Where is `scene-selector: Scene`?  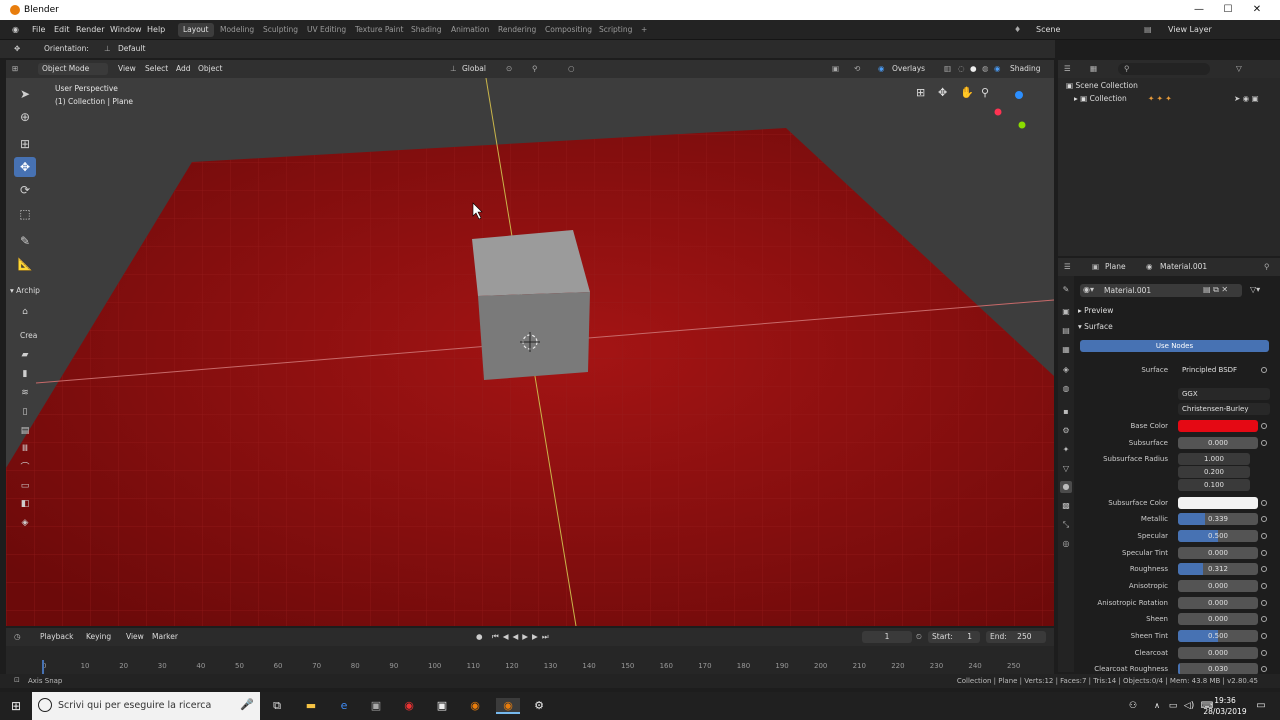
scene-selector: Scene is located at coordinates (1048, 29).